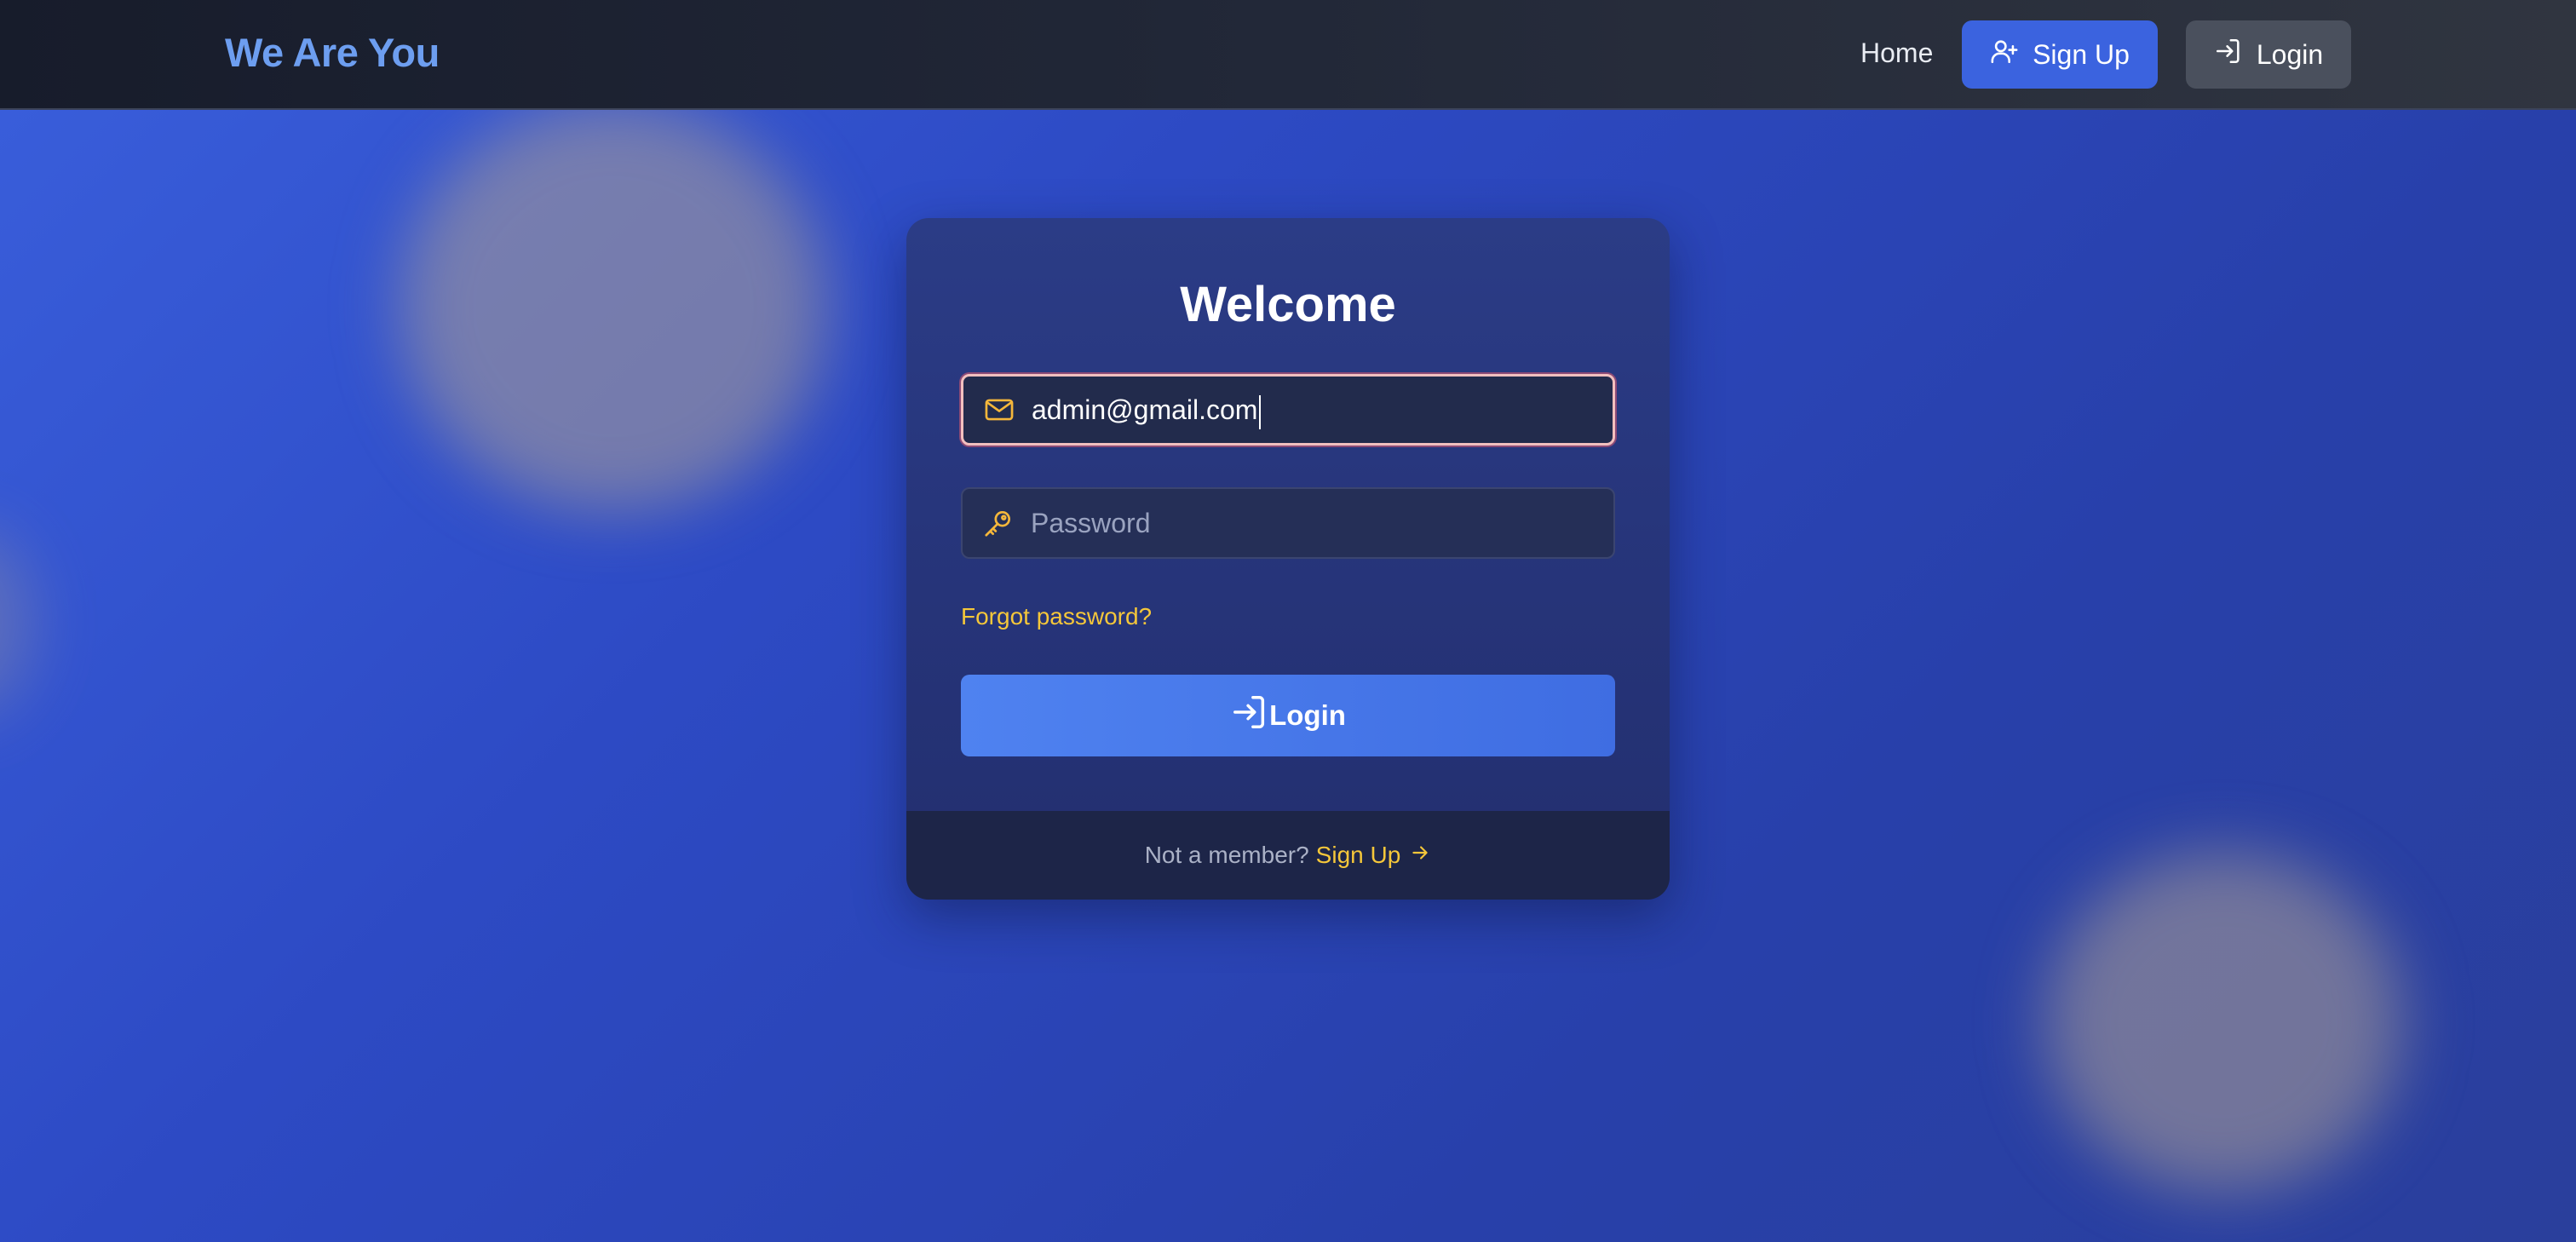  I want to click on nav-signup-button: Sign Up, so click(2060, 55).